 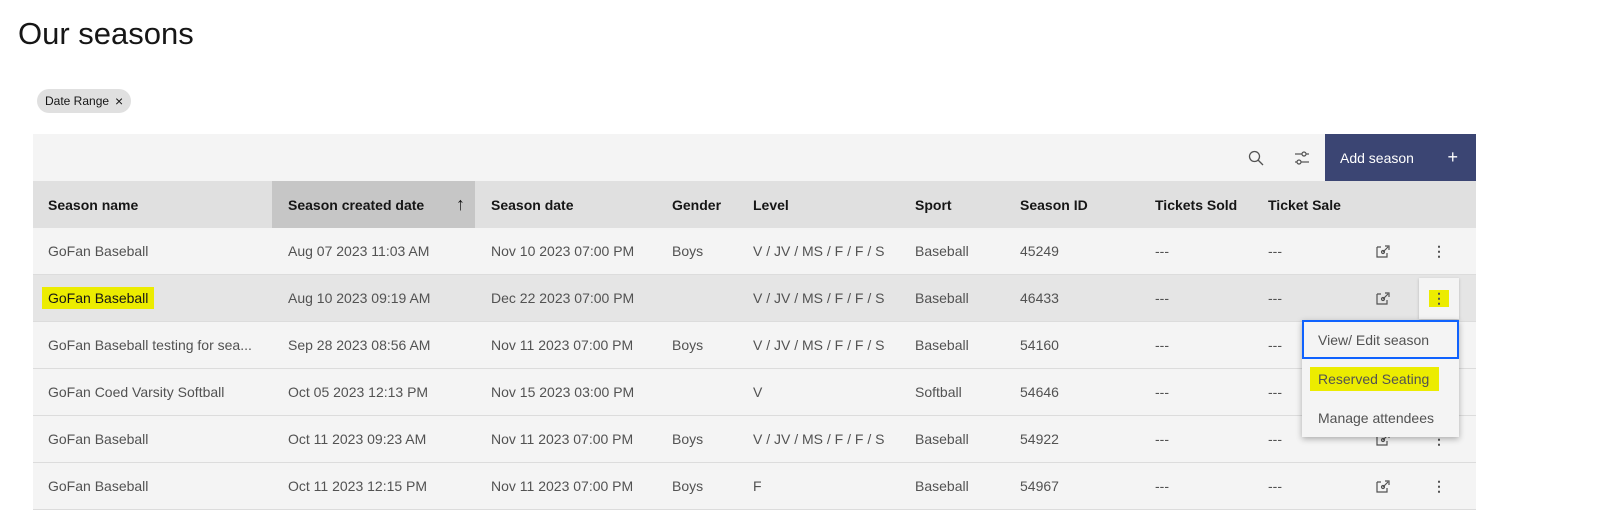 I want to click on add-season-button: Add season +, so click(x=1400, y=157).